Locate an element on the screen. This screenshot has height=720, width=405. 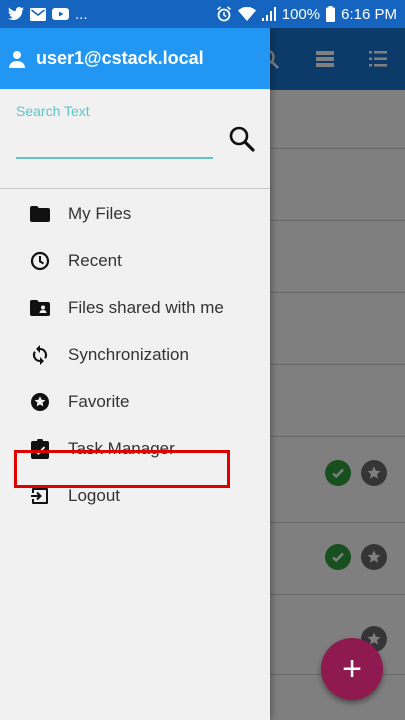
folder-icon is located at coordinates (40, 214).